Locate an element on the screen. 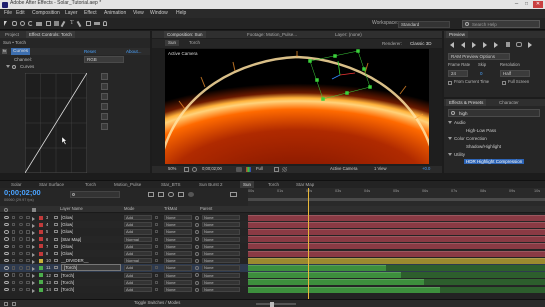  menu-effect: Effect is located at coordinates (90, 13).